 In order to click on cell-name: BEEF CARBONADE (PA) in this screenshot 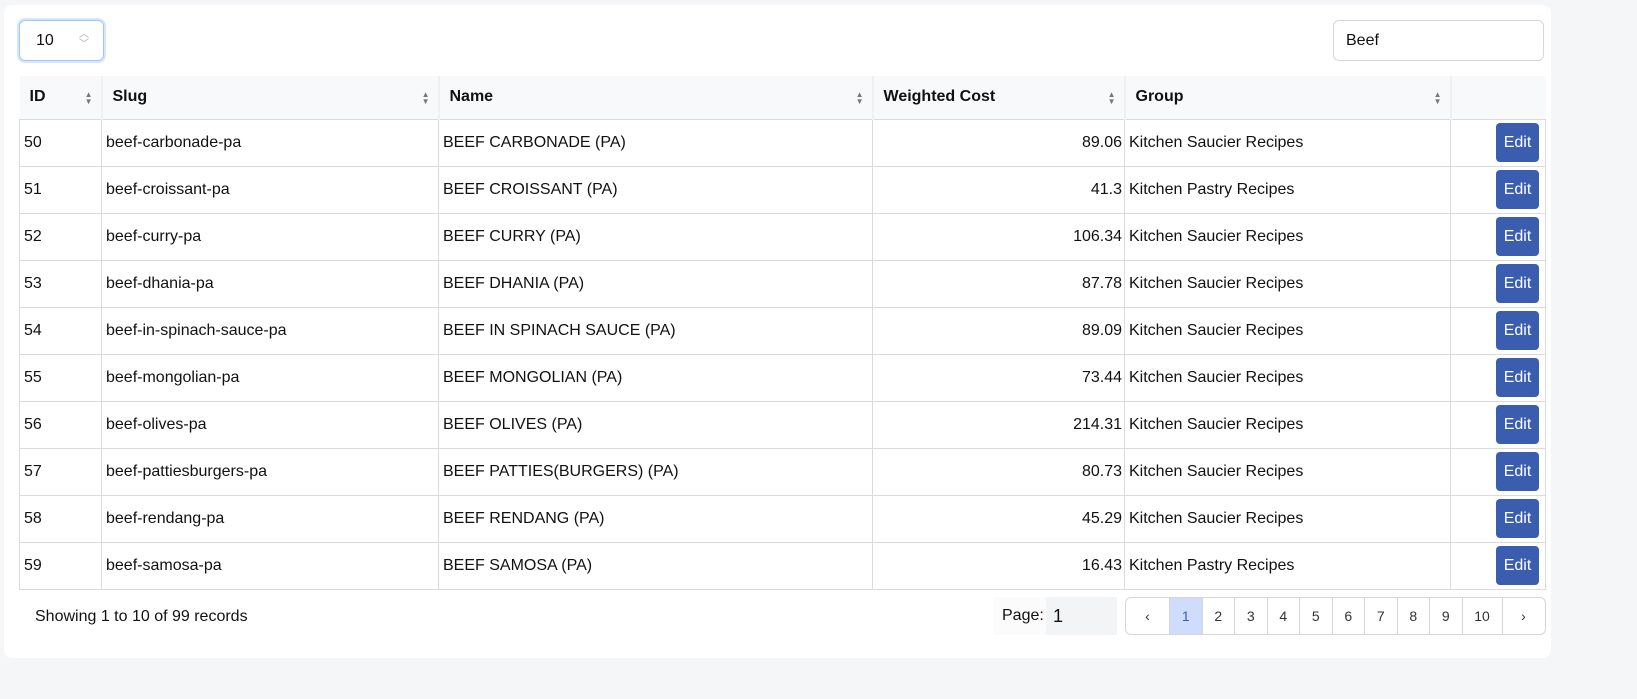, I will do `click(655, 142)`.